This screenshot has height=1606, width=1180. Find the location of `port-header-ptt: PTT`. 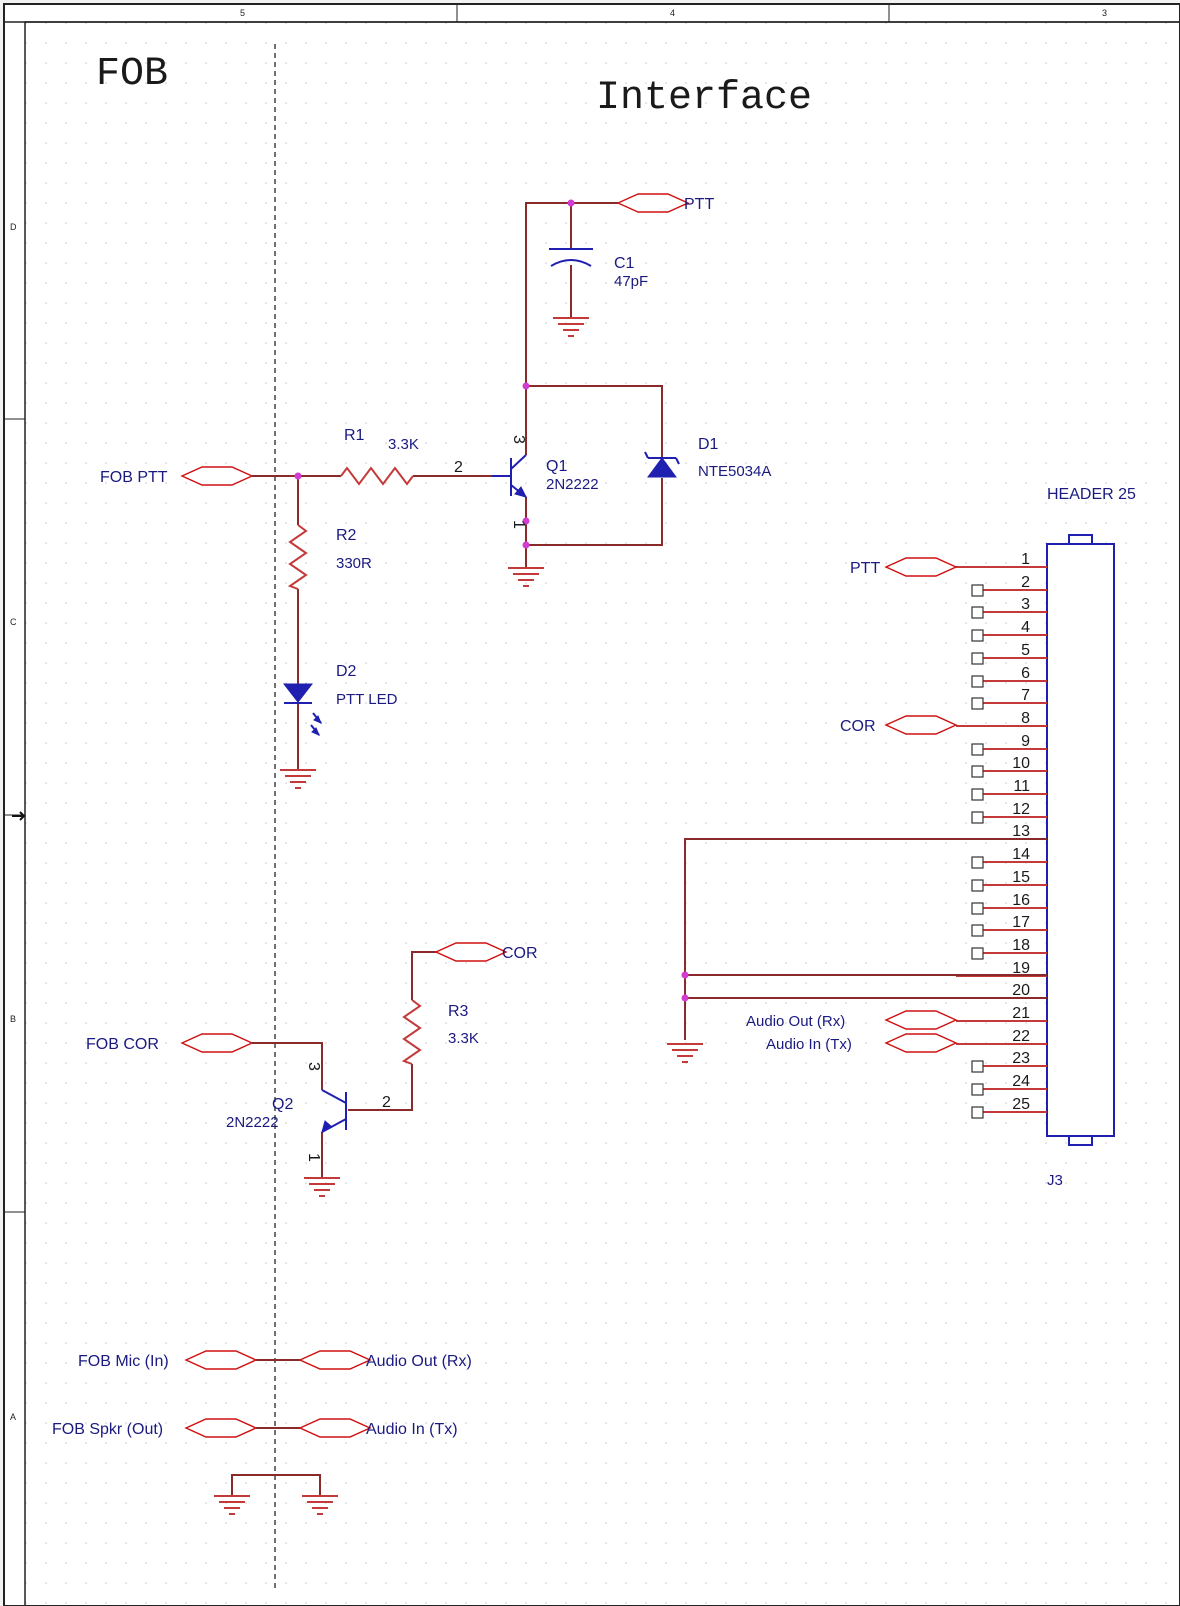

port-header-ptt: PTT is located at coordinates (904, 567).